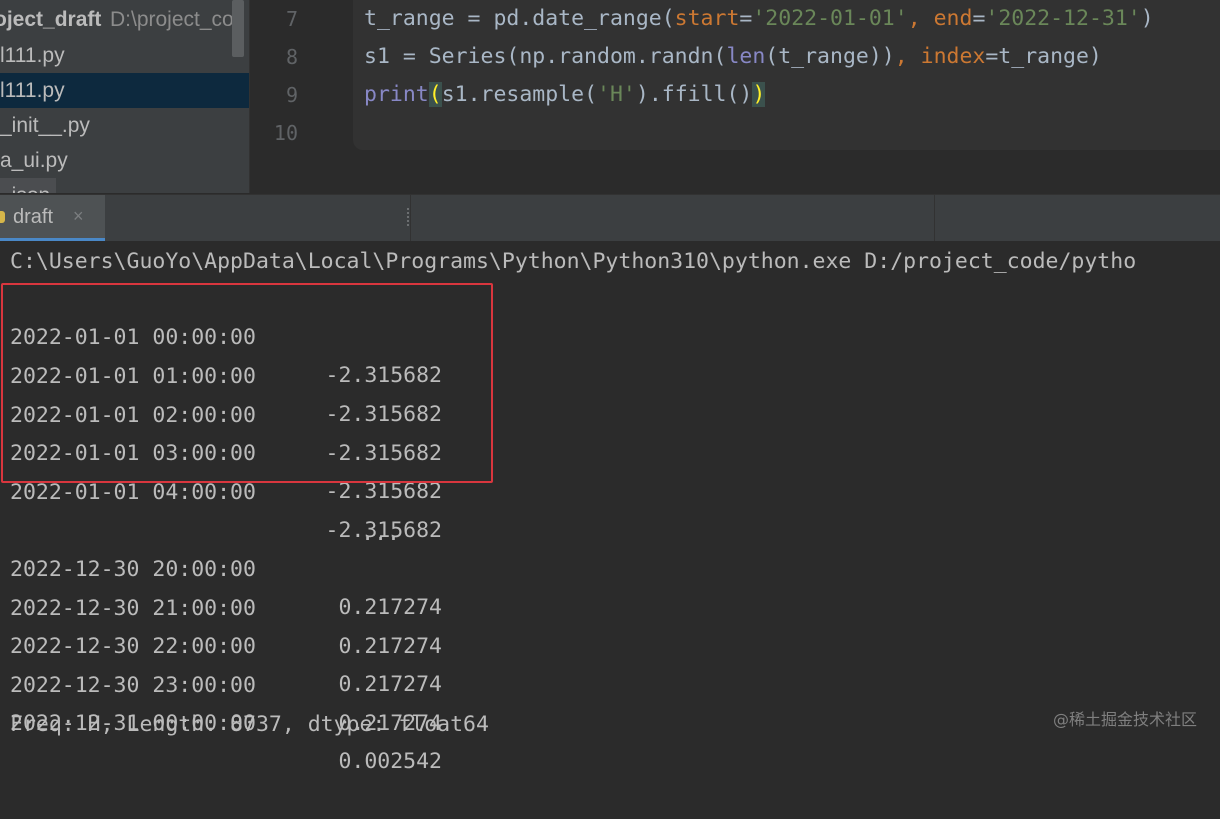  I want to click on line-number: 7, so click(291, 19).